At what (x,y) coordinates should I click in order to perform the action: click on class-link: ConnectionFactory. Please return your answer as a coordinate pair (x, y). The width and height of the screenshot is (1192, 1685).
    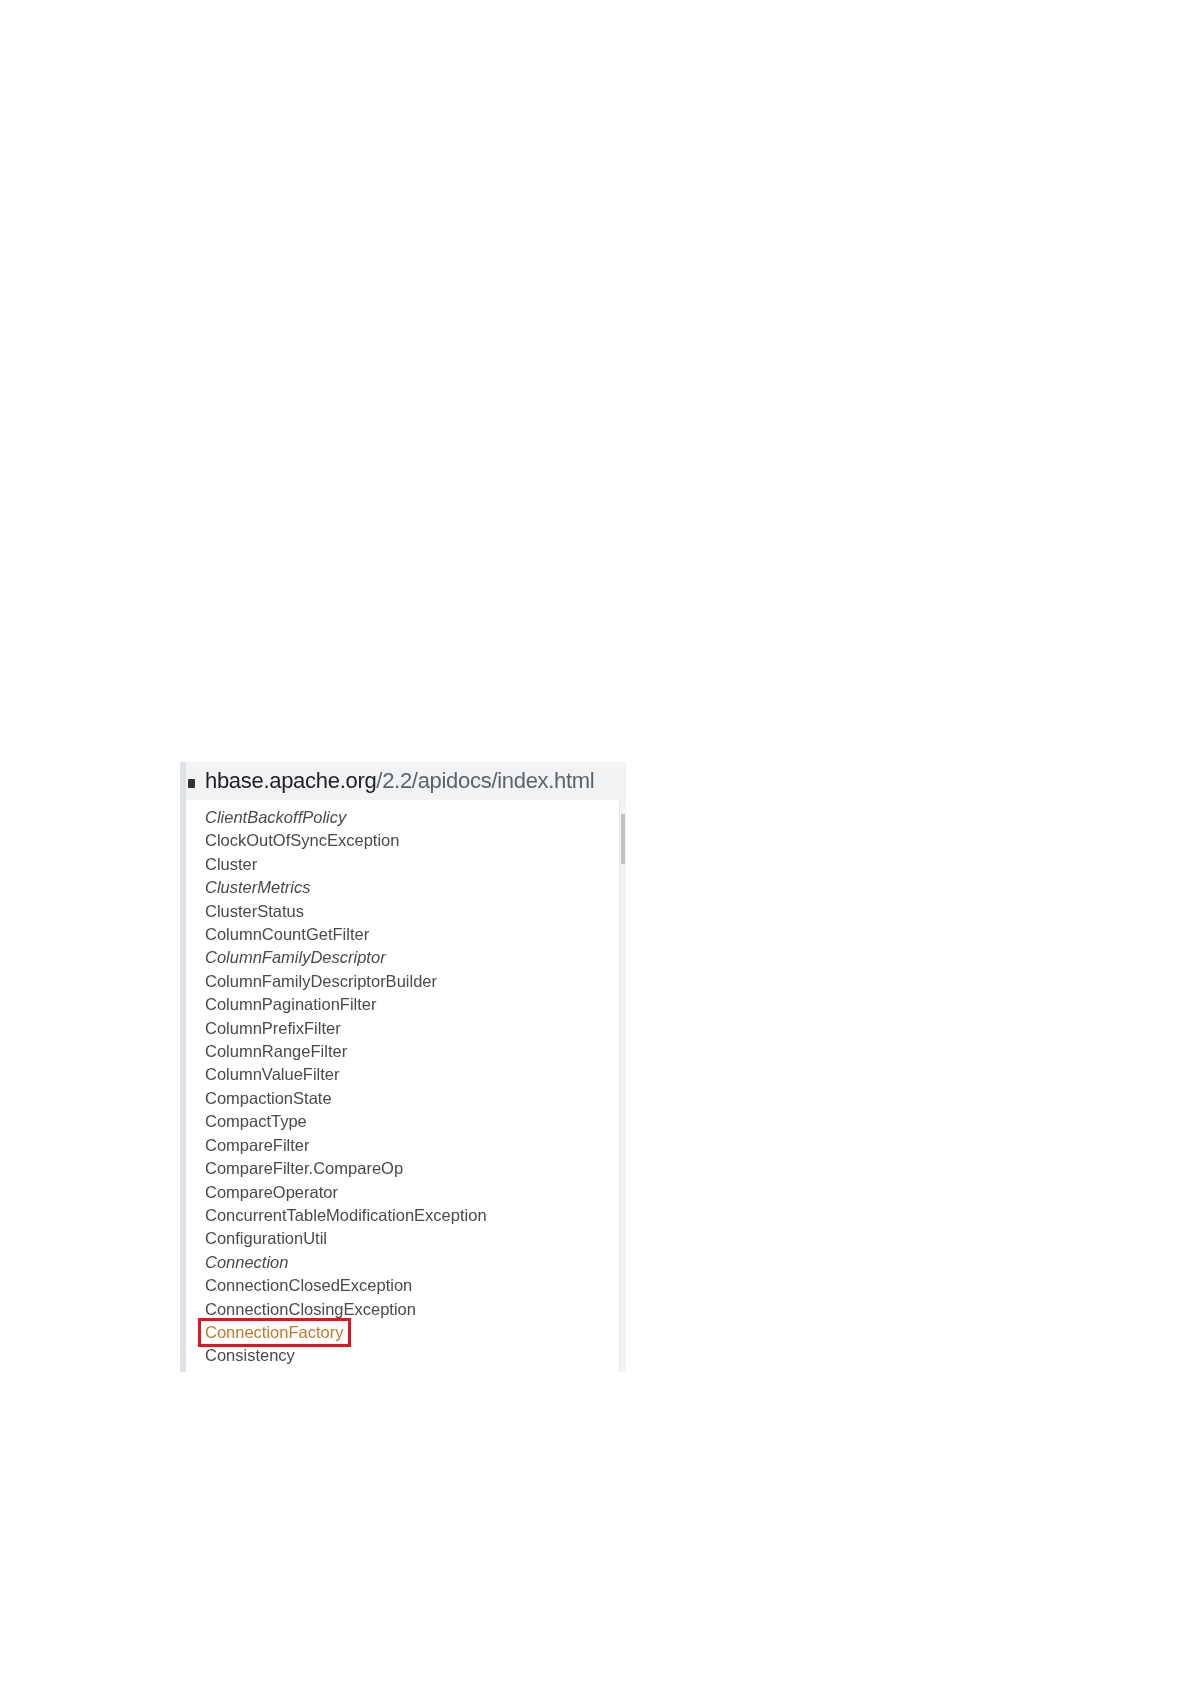
    Looking at the image, I should click on (274, 1332).